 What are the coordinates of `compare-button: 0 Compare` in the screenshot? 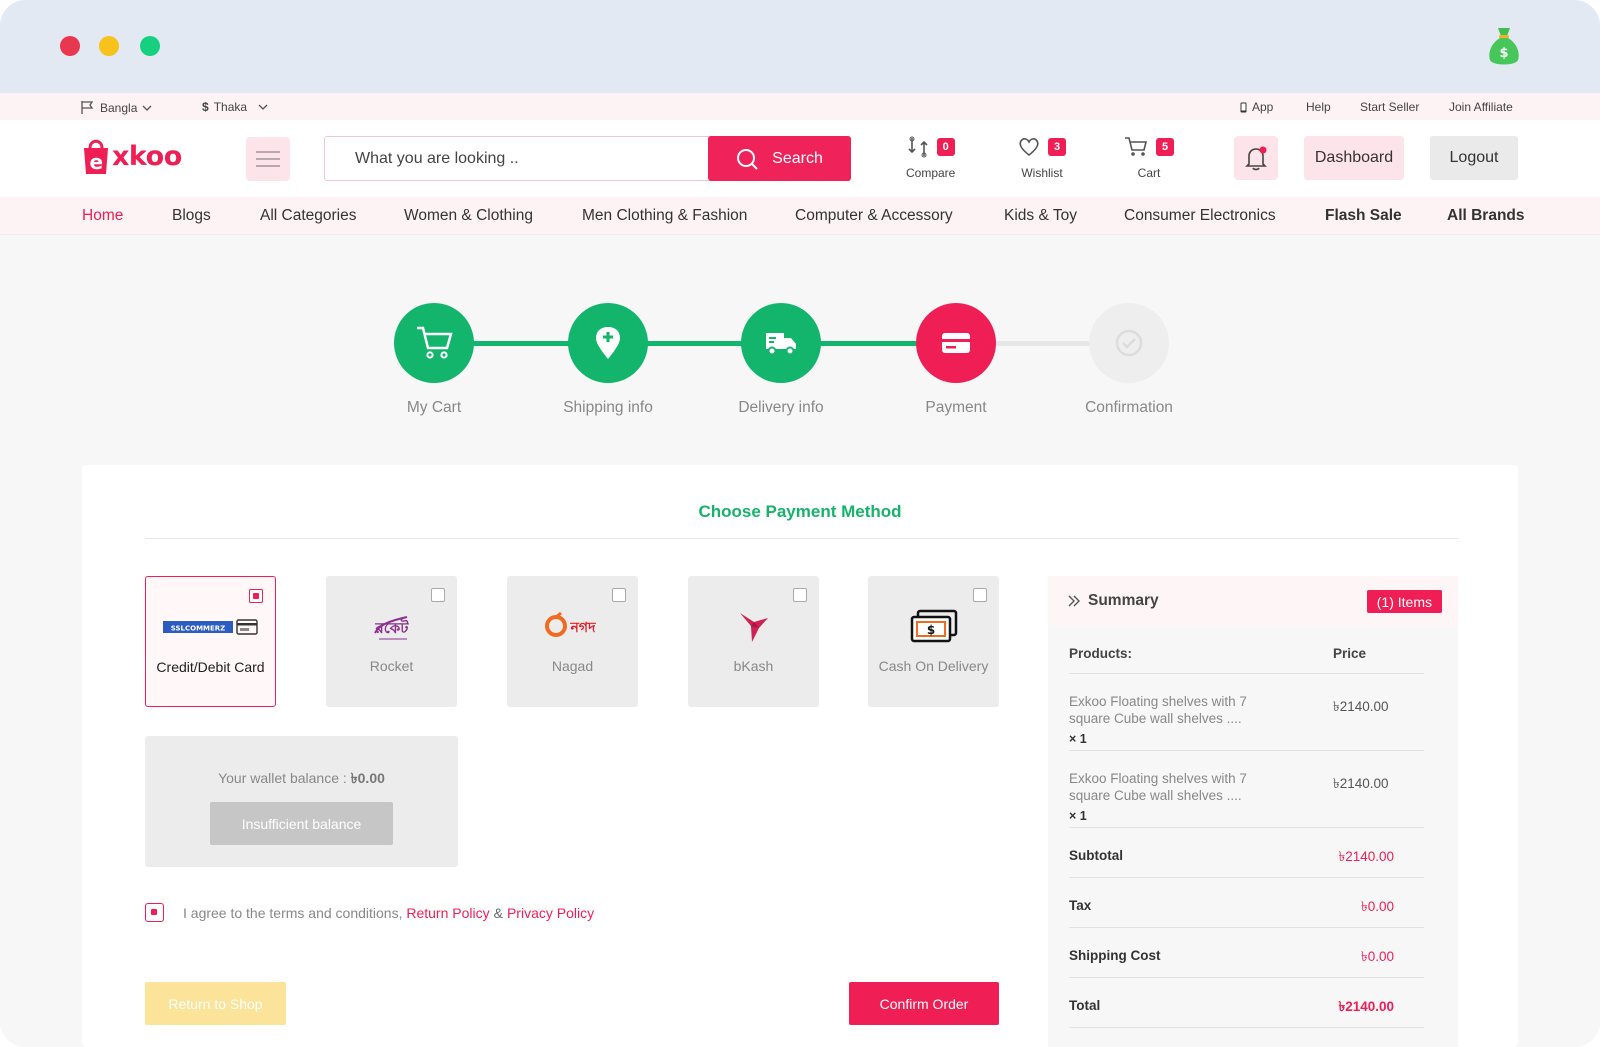 It's located at (930, 156).